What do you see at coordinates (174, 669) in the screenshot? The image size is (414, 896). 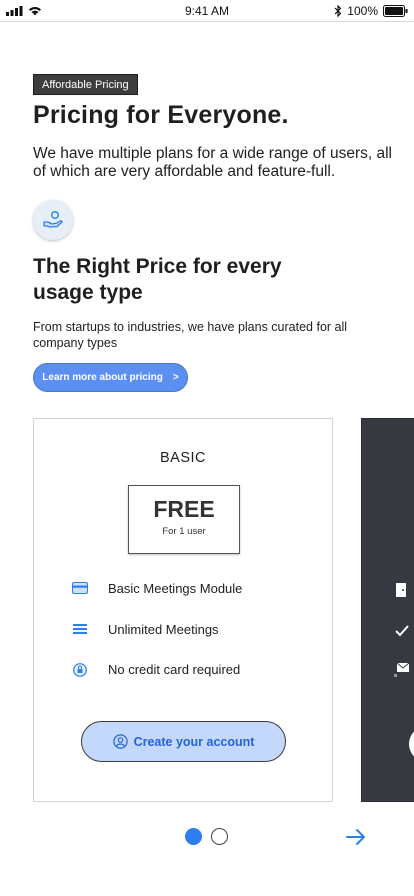 I see `feature-label: No credit card required` at bounding box center [174, 669].